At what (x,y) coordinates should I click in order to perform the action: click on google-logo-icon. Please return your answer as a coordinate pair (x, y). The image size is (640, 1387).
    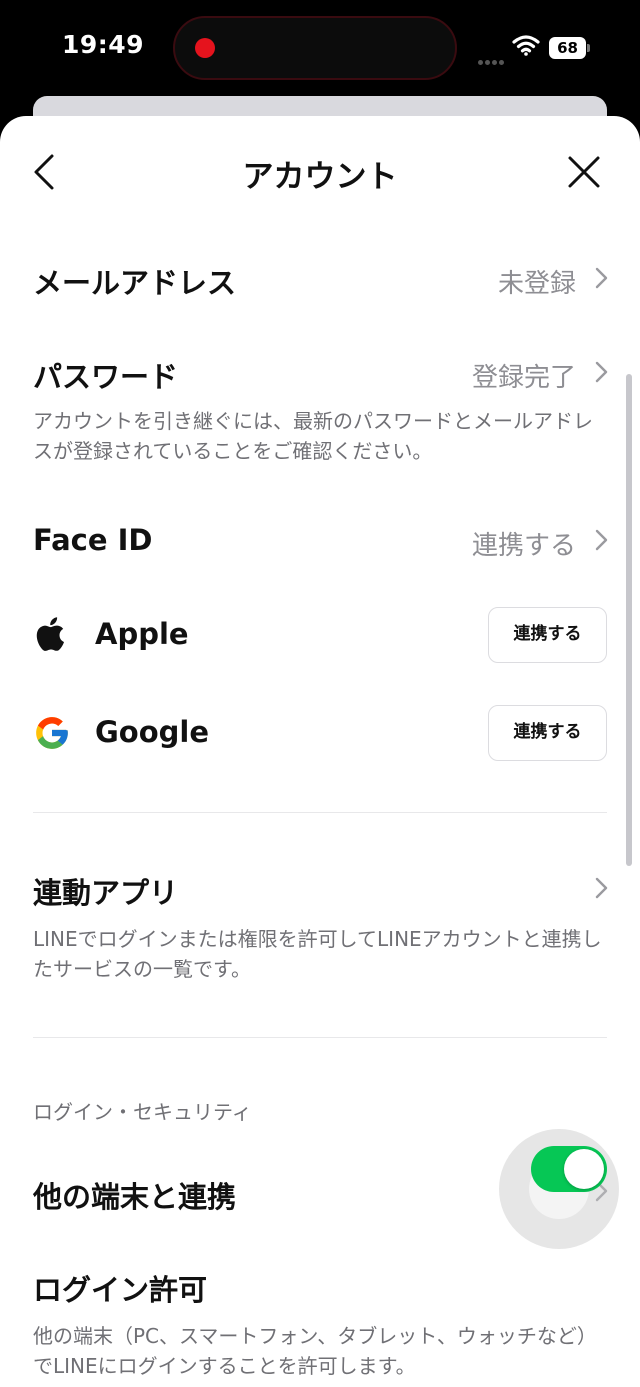
    Looking at the image, I should click on (52, 733).